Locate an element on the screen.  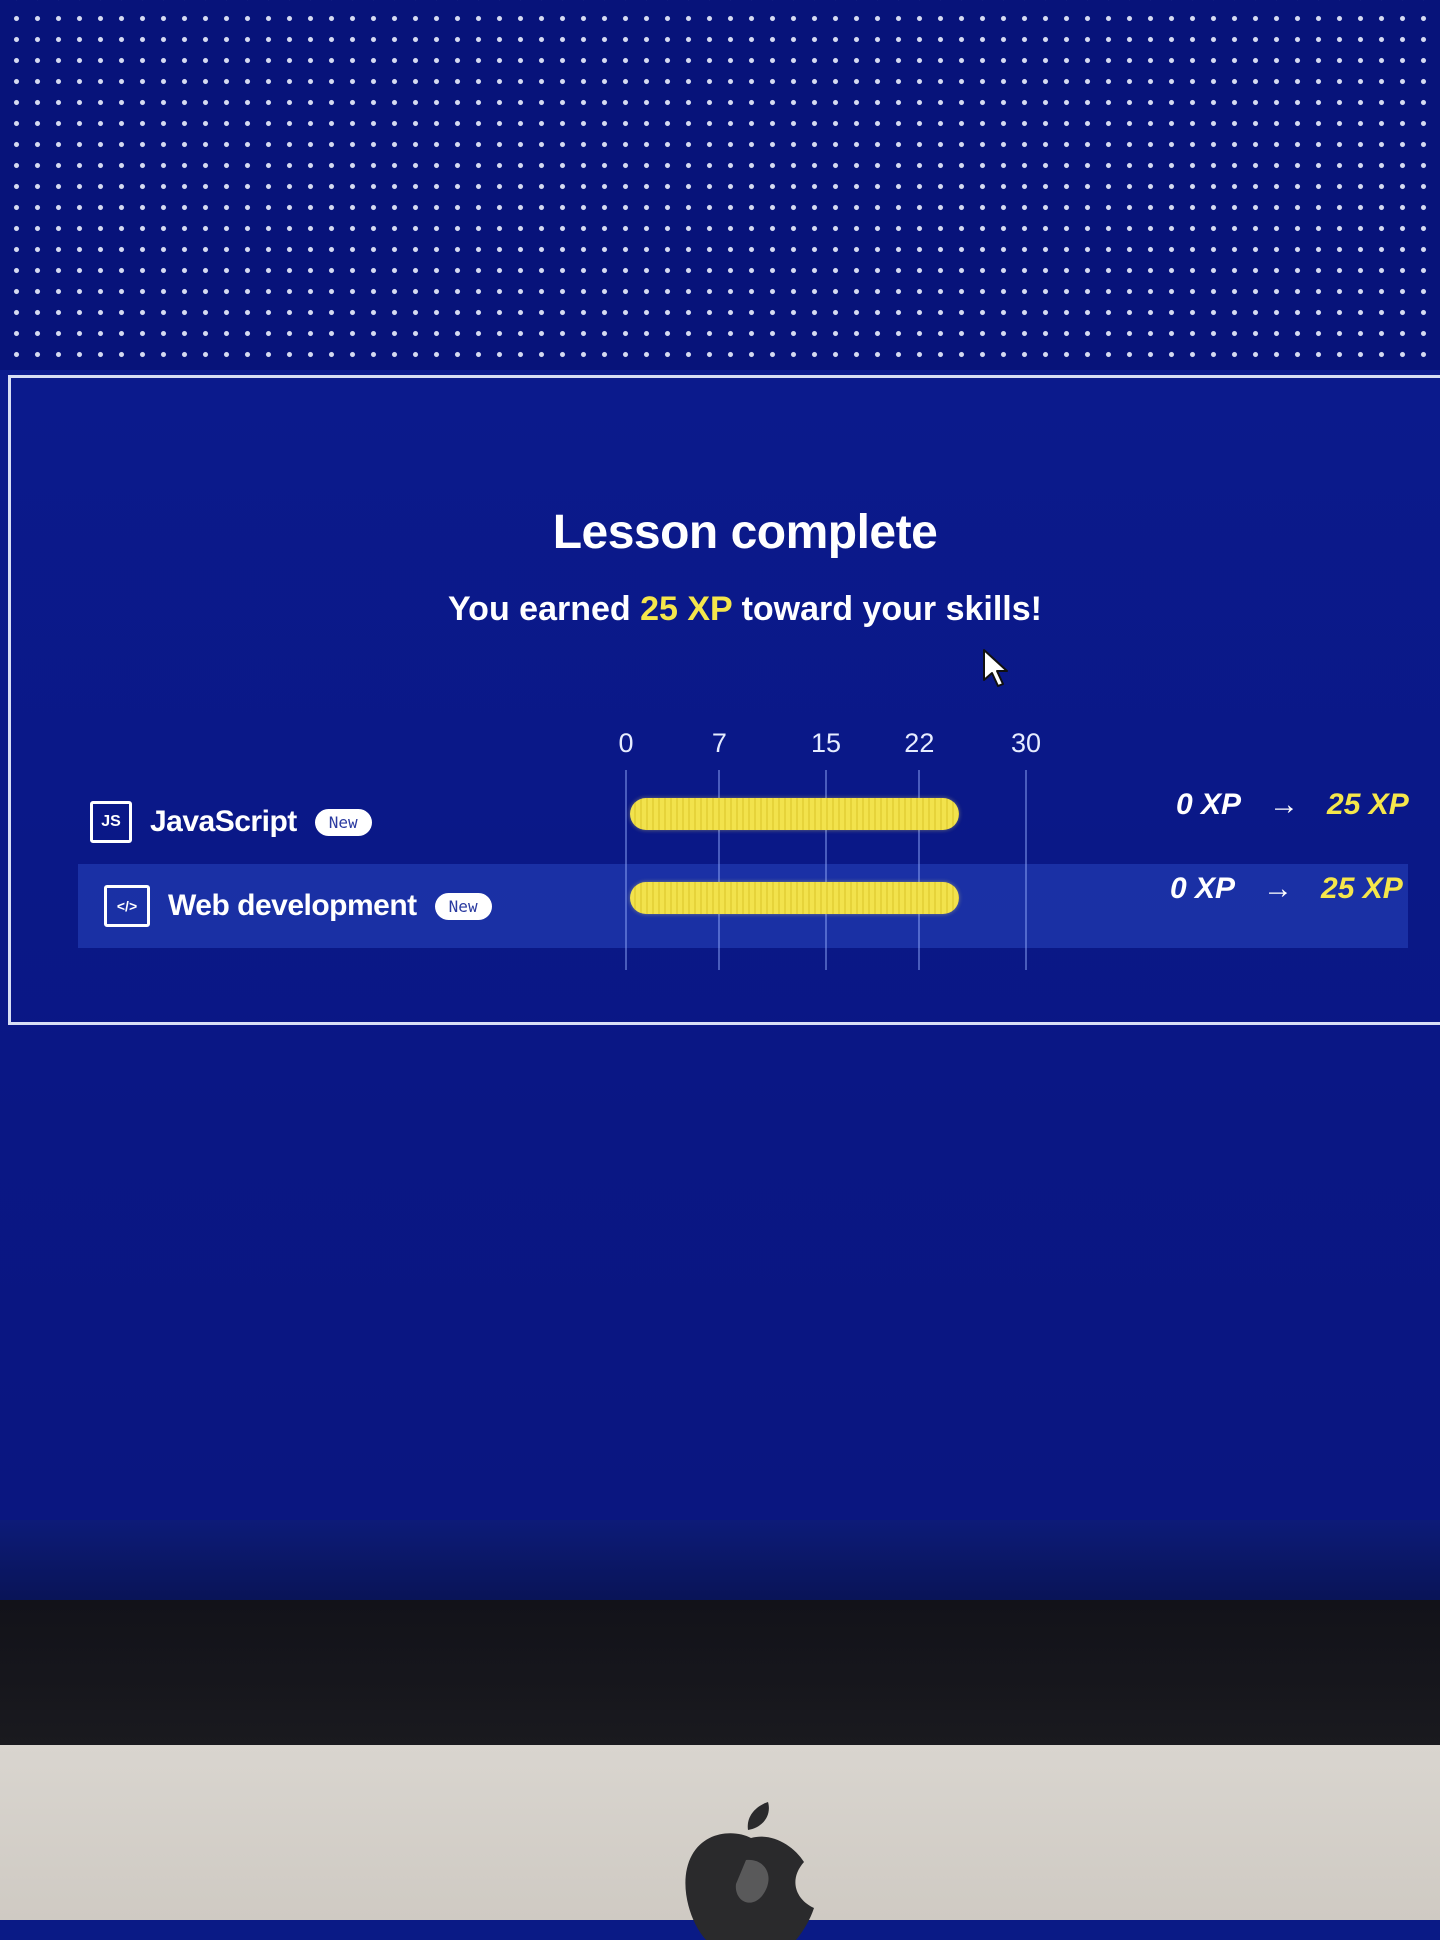
tick-label: 7 is located at coordinates (719, 743).